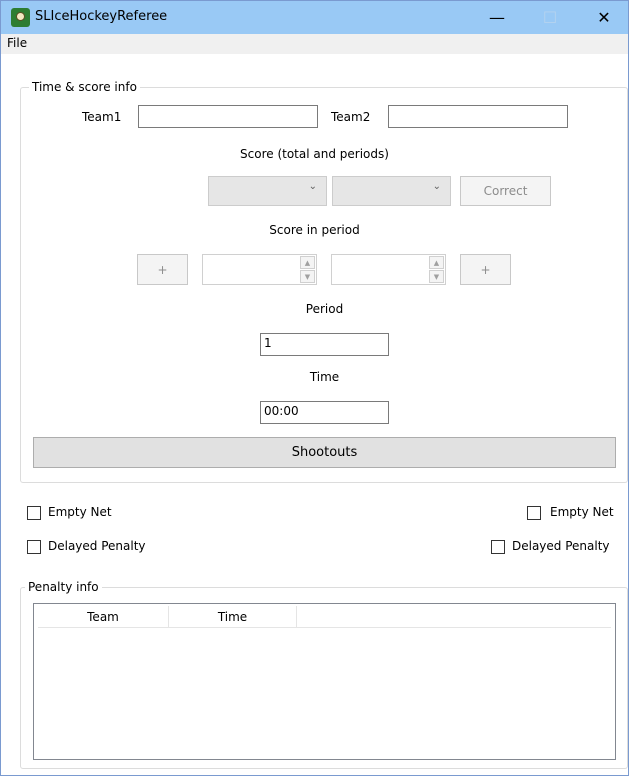 The image size is (629, 776). Describe the element at coordinates (20, 17) in the screenshot. I see `app-icon` at that location.